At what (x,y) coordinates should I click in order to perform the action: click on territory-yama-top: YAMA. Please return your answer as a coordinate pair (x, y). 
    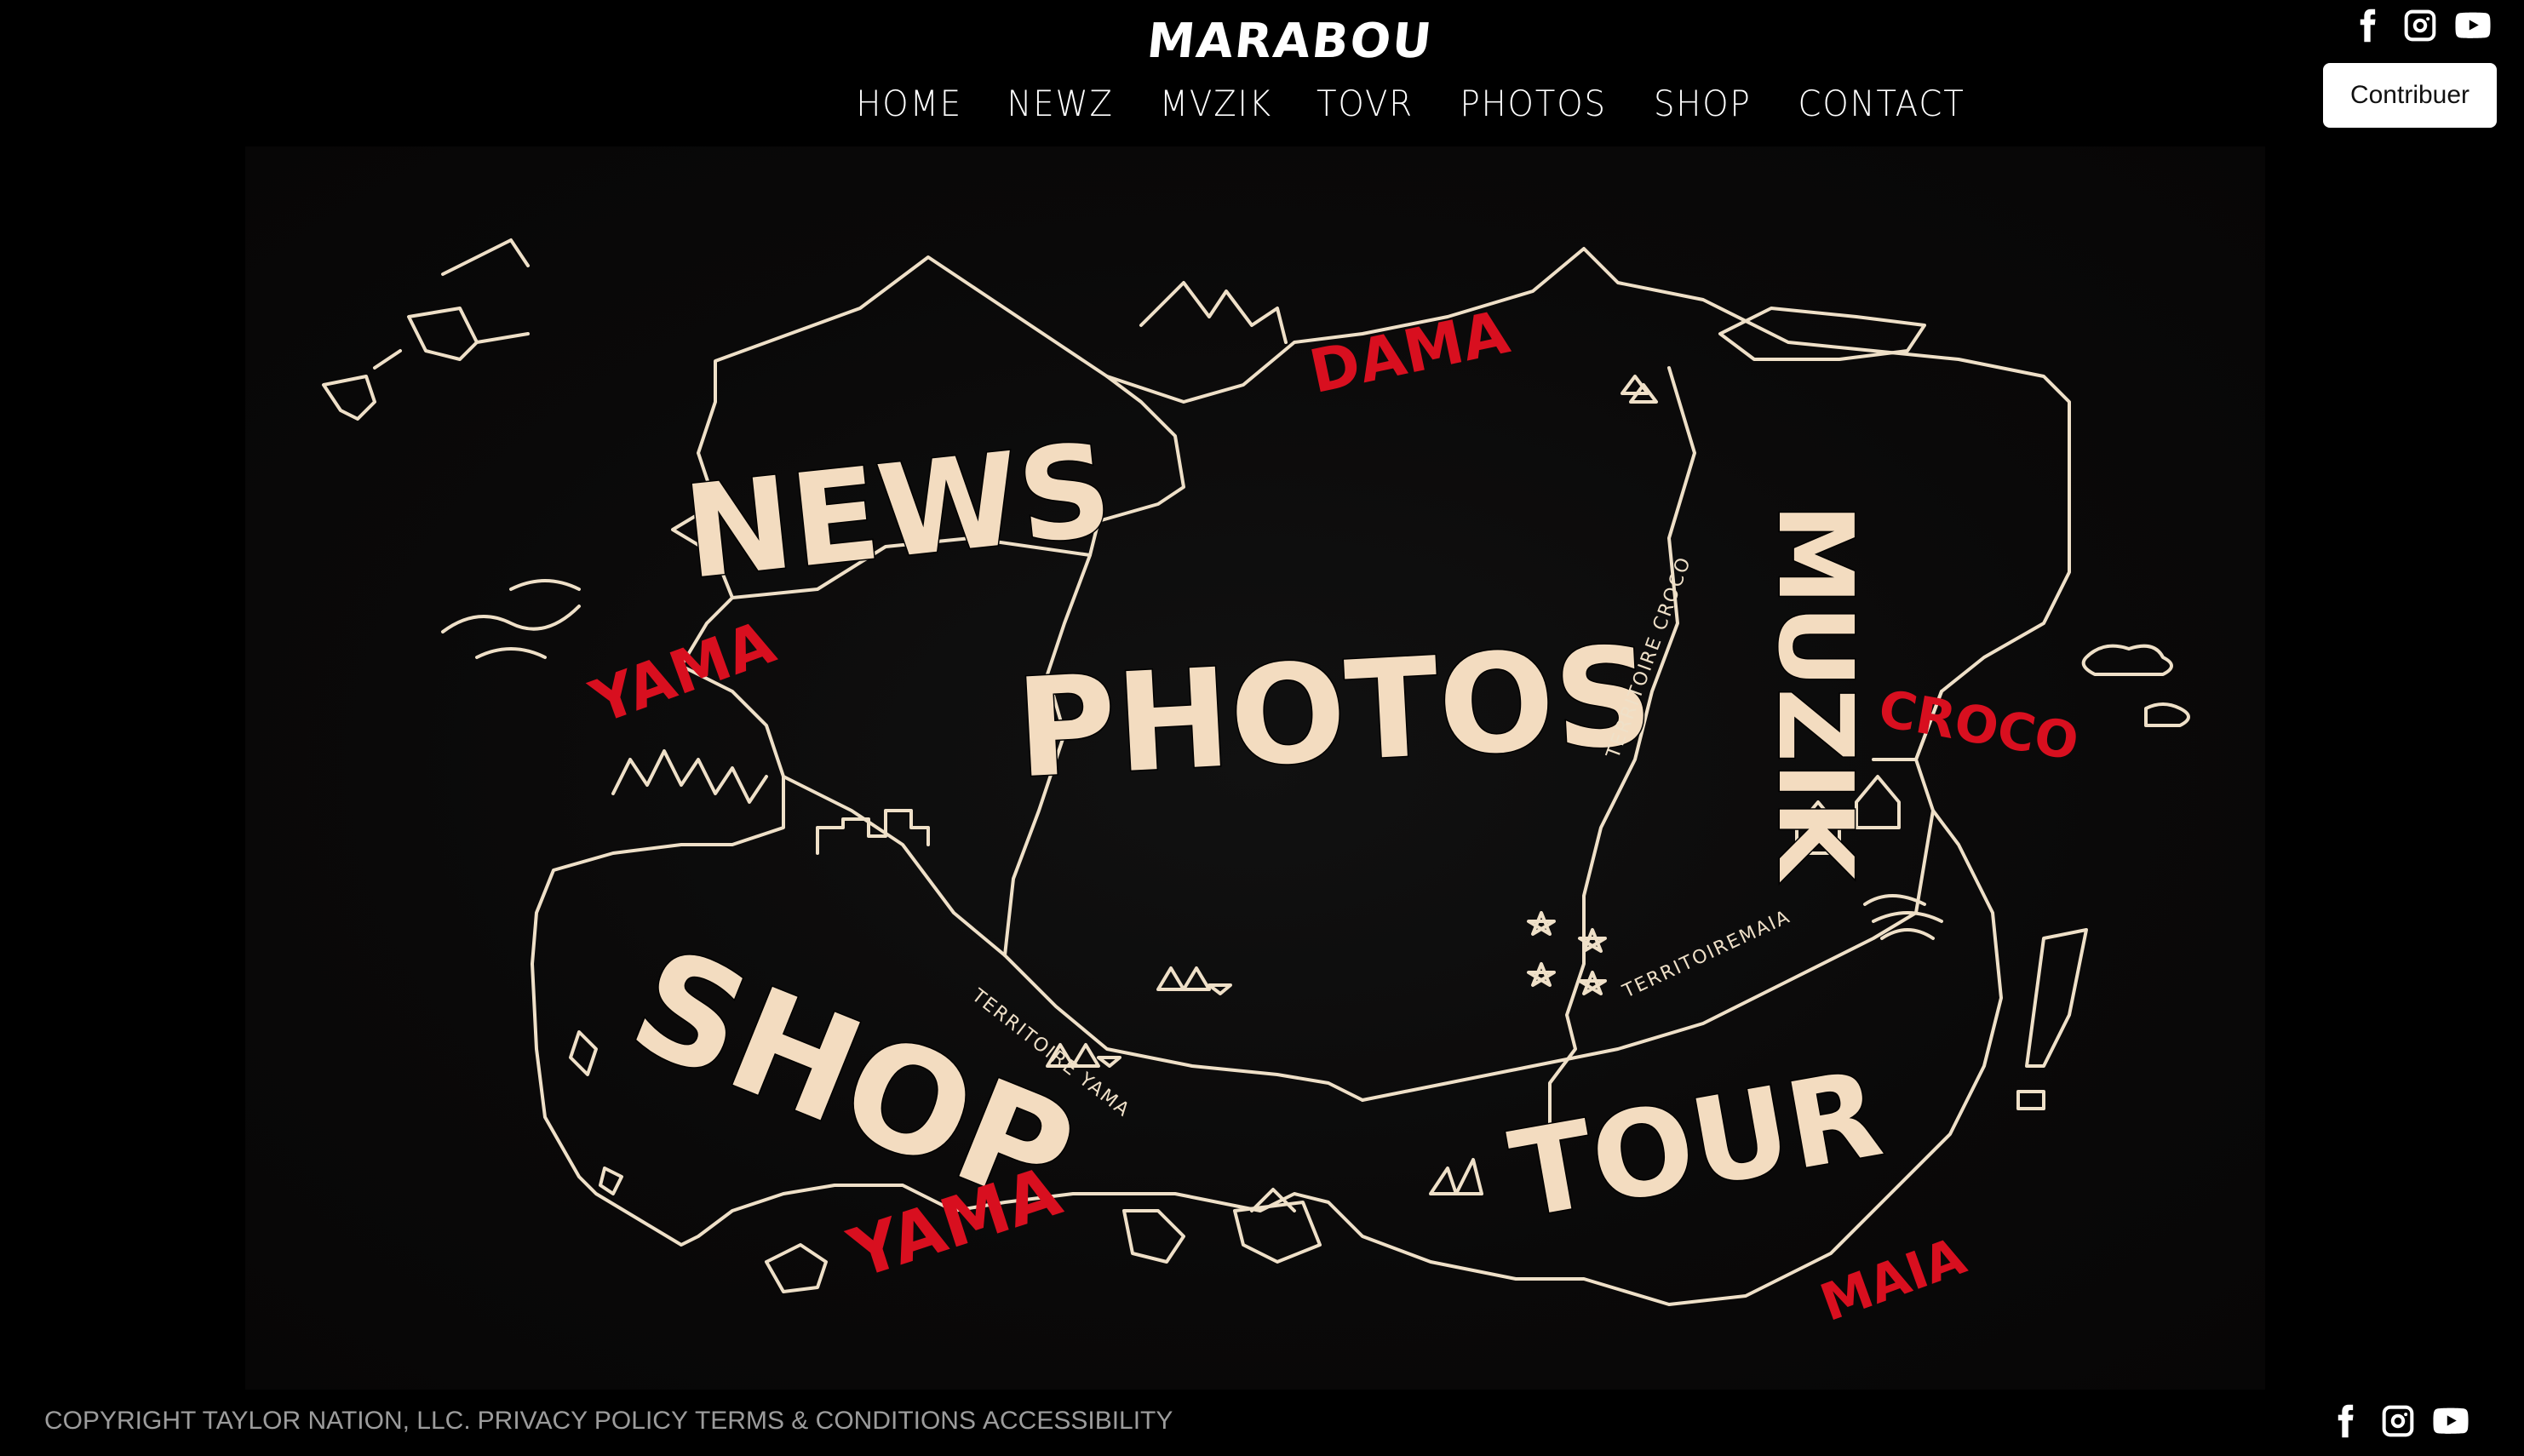
    Looking at the image, I should click on (683, 672).